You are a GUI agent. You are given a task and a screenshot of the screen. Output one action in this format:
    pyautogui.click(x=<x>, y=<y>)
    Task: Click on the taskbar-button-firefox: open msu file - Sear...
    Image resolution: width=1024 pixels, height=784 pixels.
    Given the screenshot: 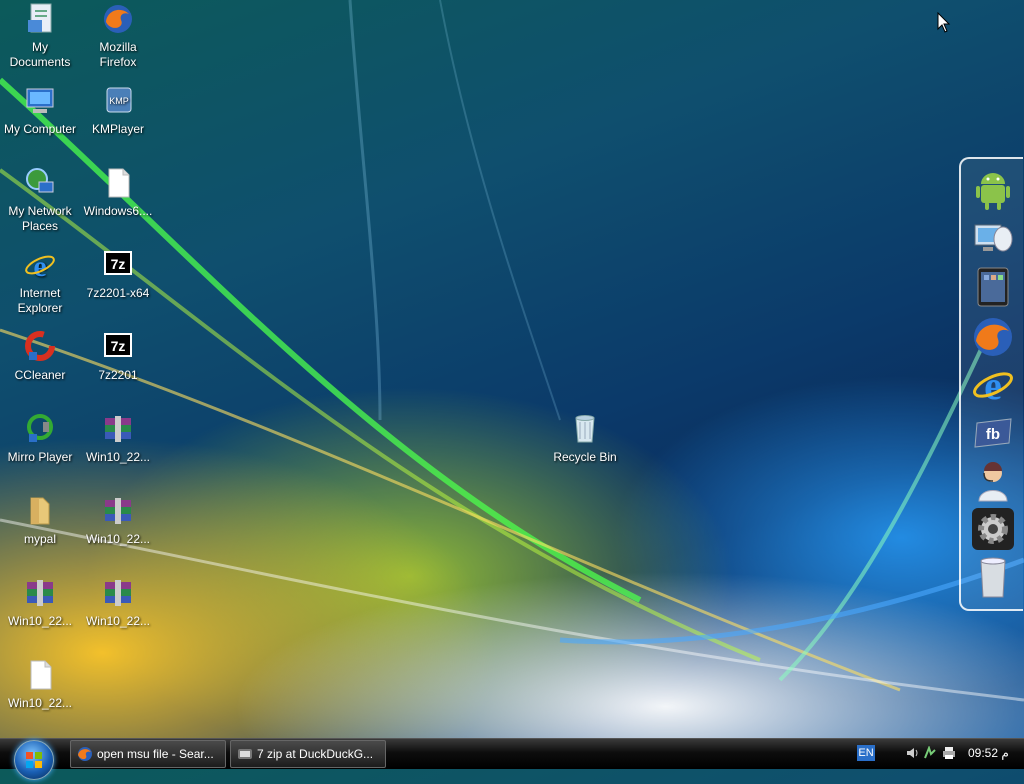 What is the action you would take?
    pyautogui.click(x=148, y=754)
    